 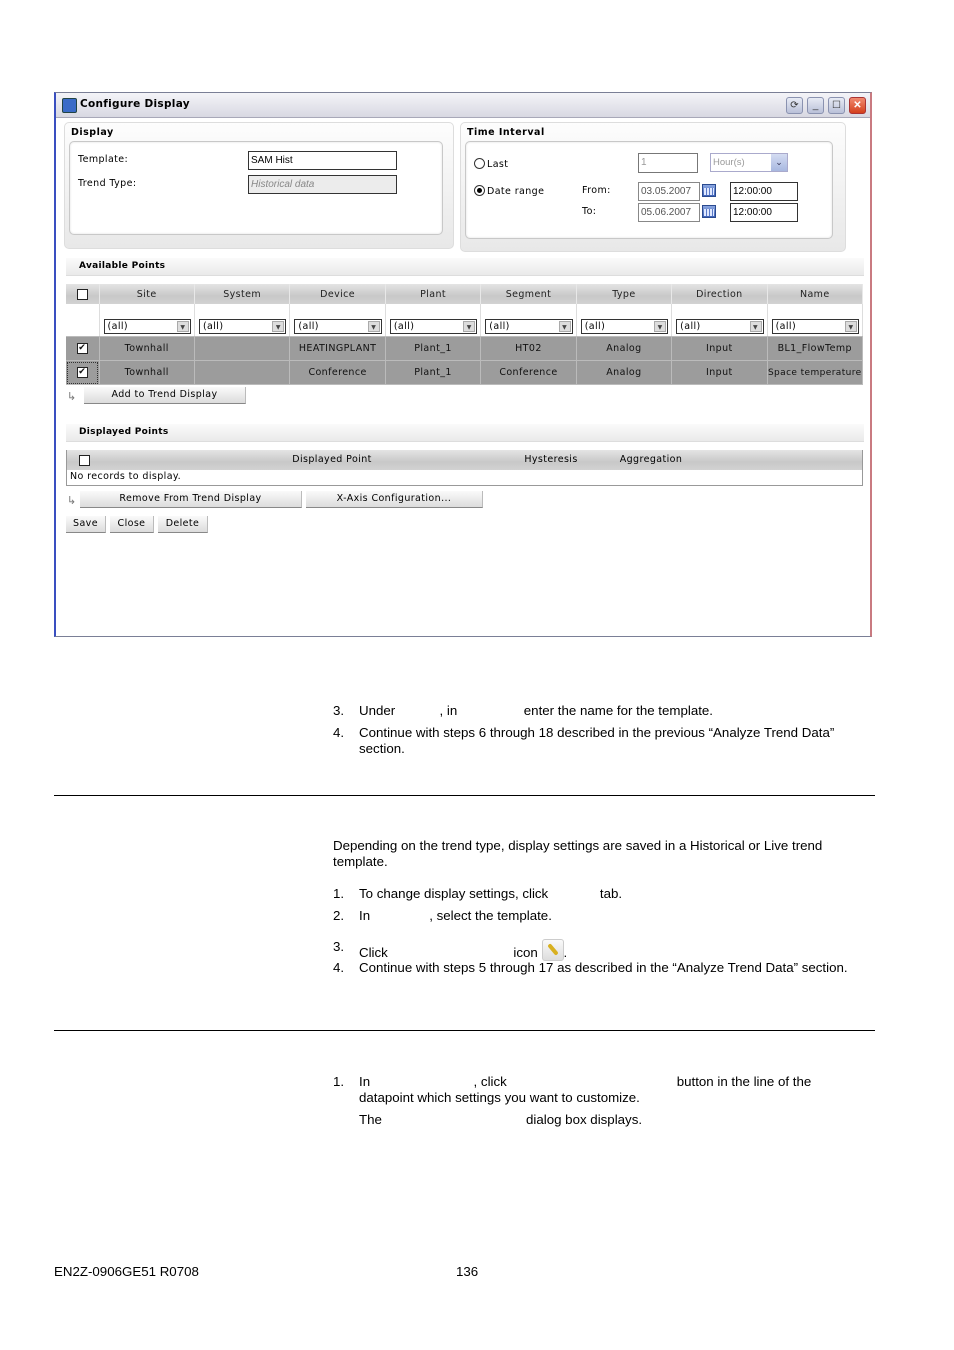 What do you see at coordinates (107, 183) in the screenshot?
I see `trend-type-label: Trend Type:` at bounding box center [107, 183].